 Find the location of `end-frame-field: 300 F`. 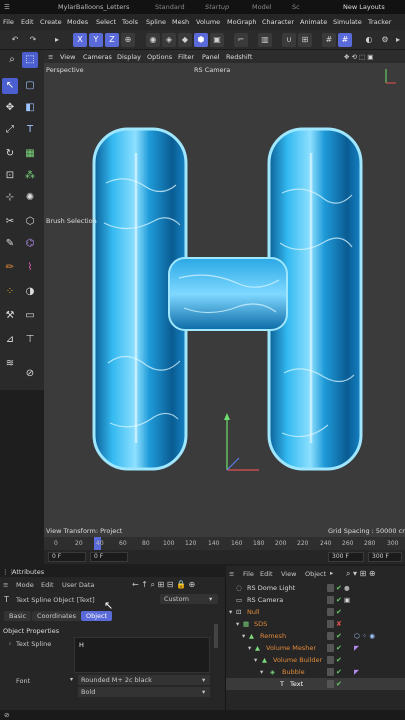

end-frame-field: 300 F is located at coordinates (346, 557).